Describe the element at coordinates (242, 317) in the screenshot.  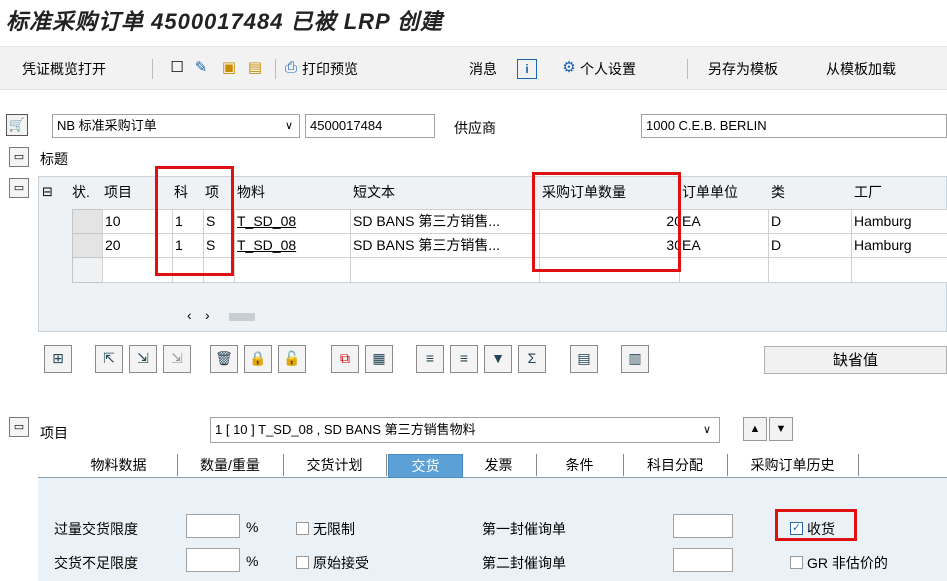
I see `horizontal-scrollbar` at that location.